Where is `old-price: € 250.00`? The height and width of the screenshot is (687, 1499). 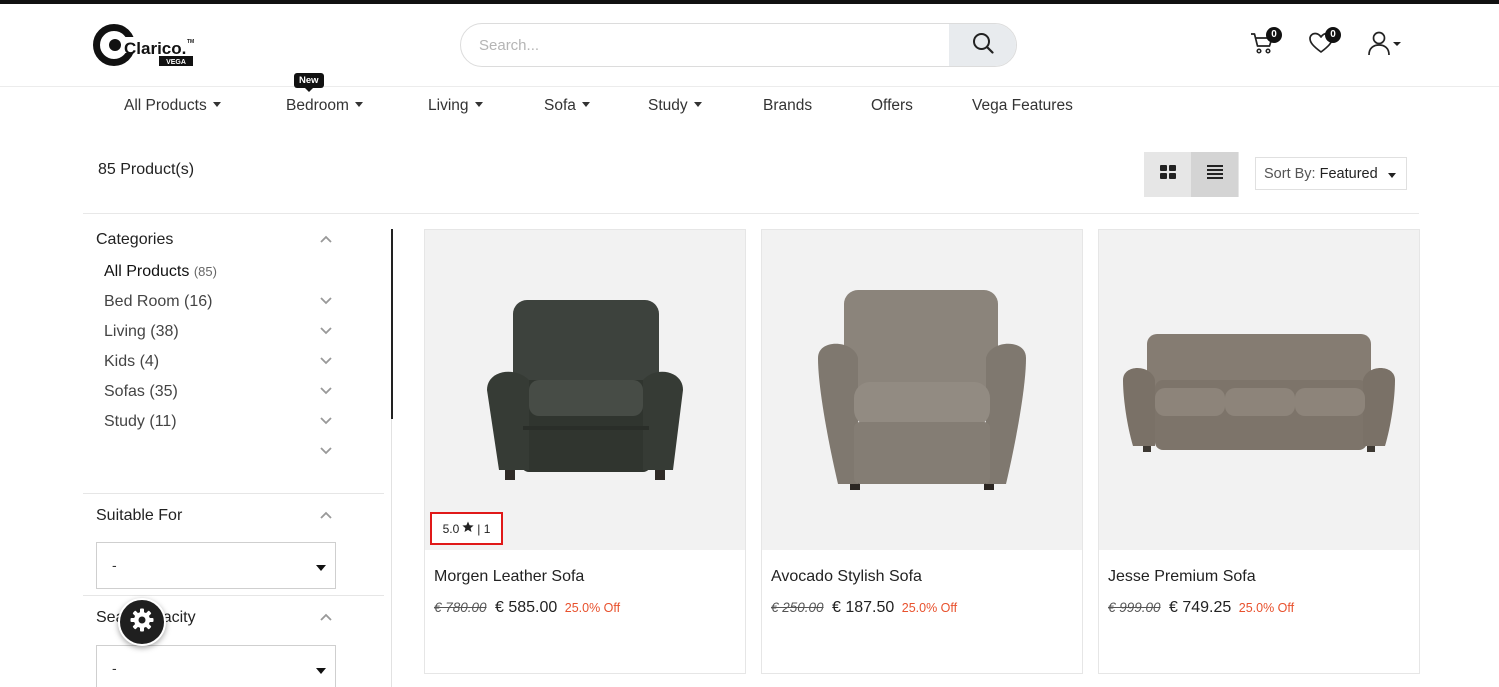
old-price: € 250.00 is located at coordinates (797, 607).